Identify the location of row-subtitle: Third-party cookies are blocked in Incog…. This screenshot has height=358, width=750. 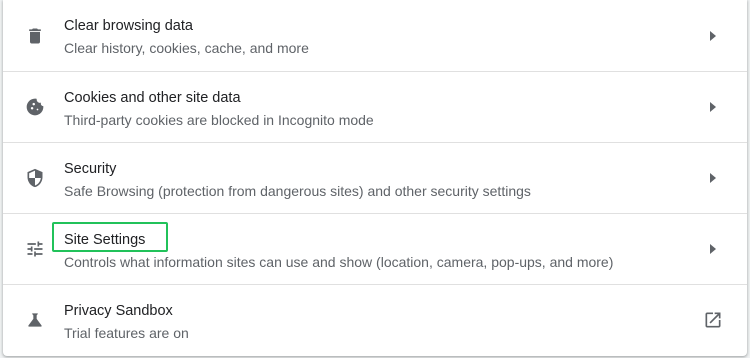
(219, 120).